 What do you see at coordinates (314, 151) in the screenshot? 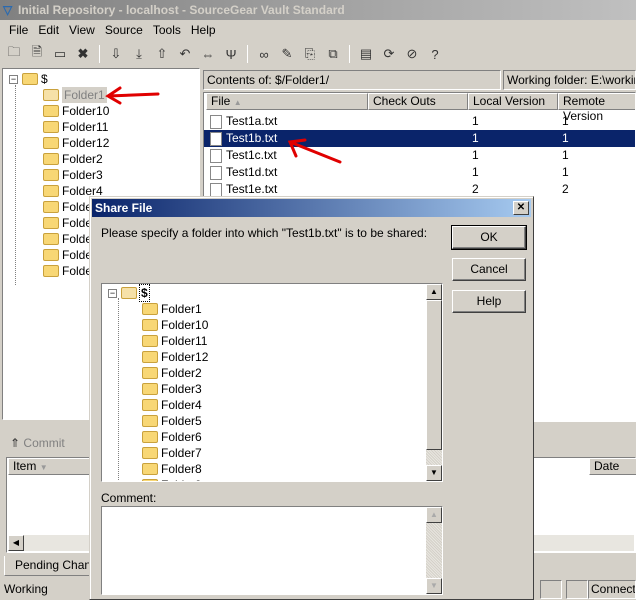
I see `arrow-to-test1b` at bounding box center [314, 151].